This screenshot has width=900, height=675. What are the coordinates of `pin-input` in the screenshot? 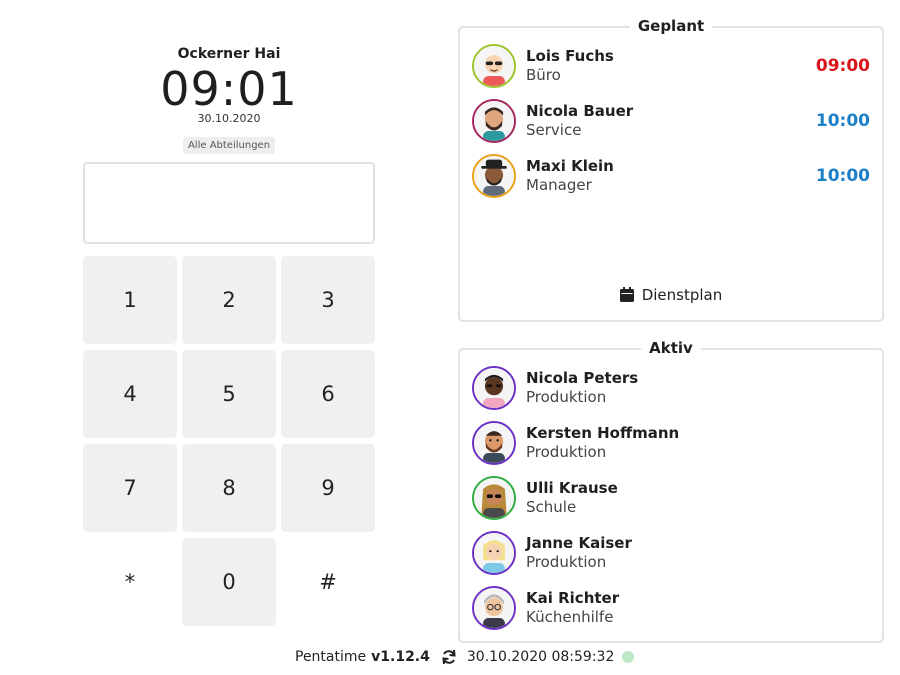 It's located at (229, 203).